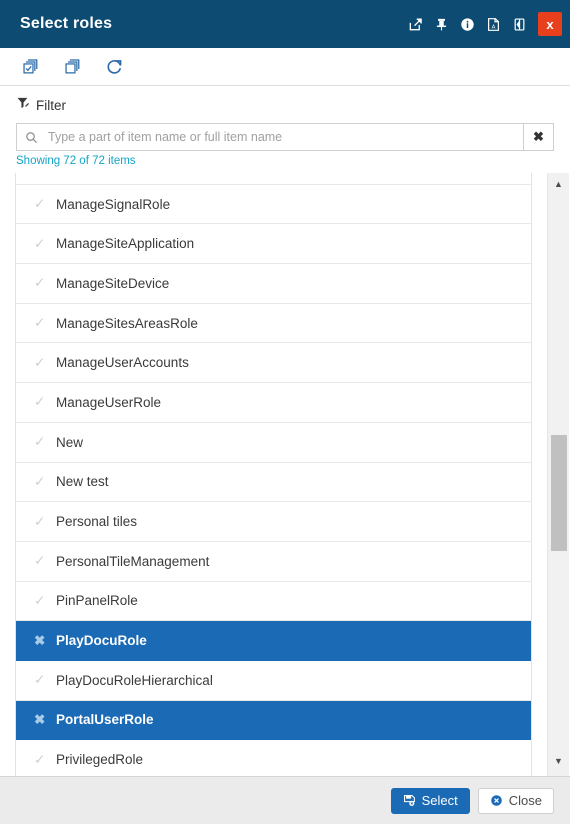  What do you see at coordinates (273, 179) in the screenshot?
I see `list-item-partial` at bounding box center [273, 179].